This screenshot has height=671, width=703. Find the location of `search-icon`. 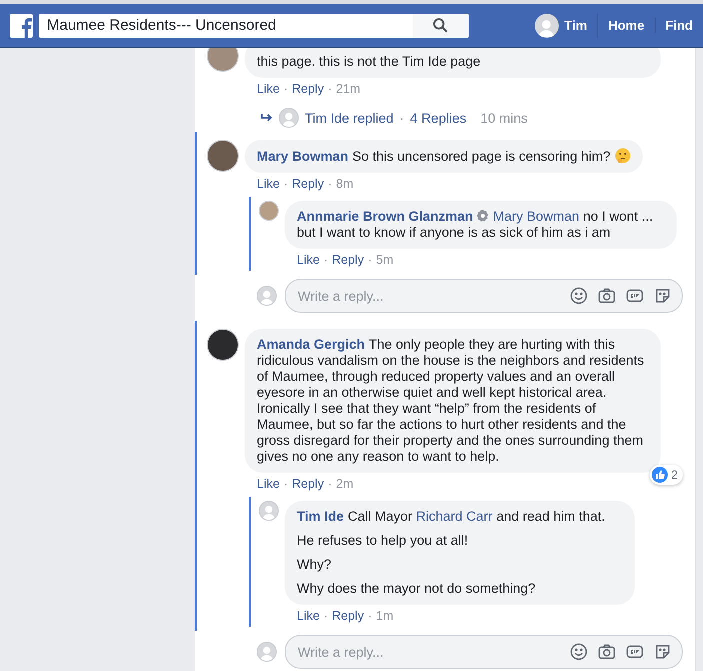

search-icon is located at coordinates (440, 25).